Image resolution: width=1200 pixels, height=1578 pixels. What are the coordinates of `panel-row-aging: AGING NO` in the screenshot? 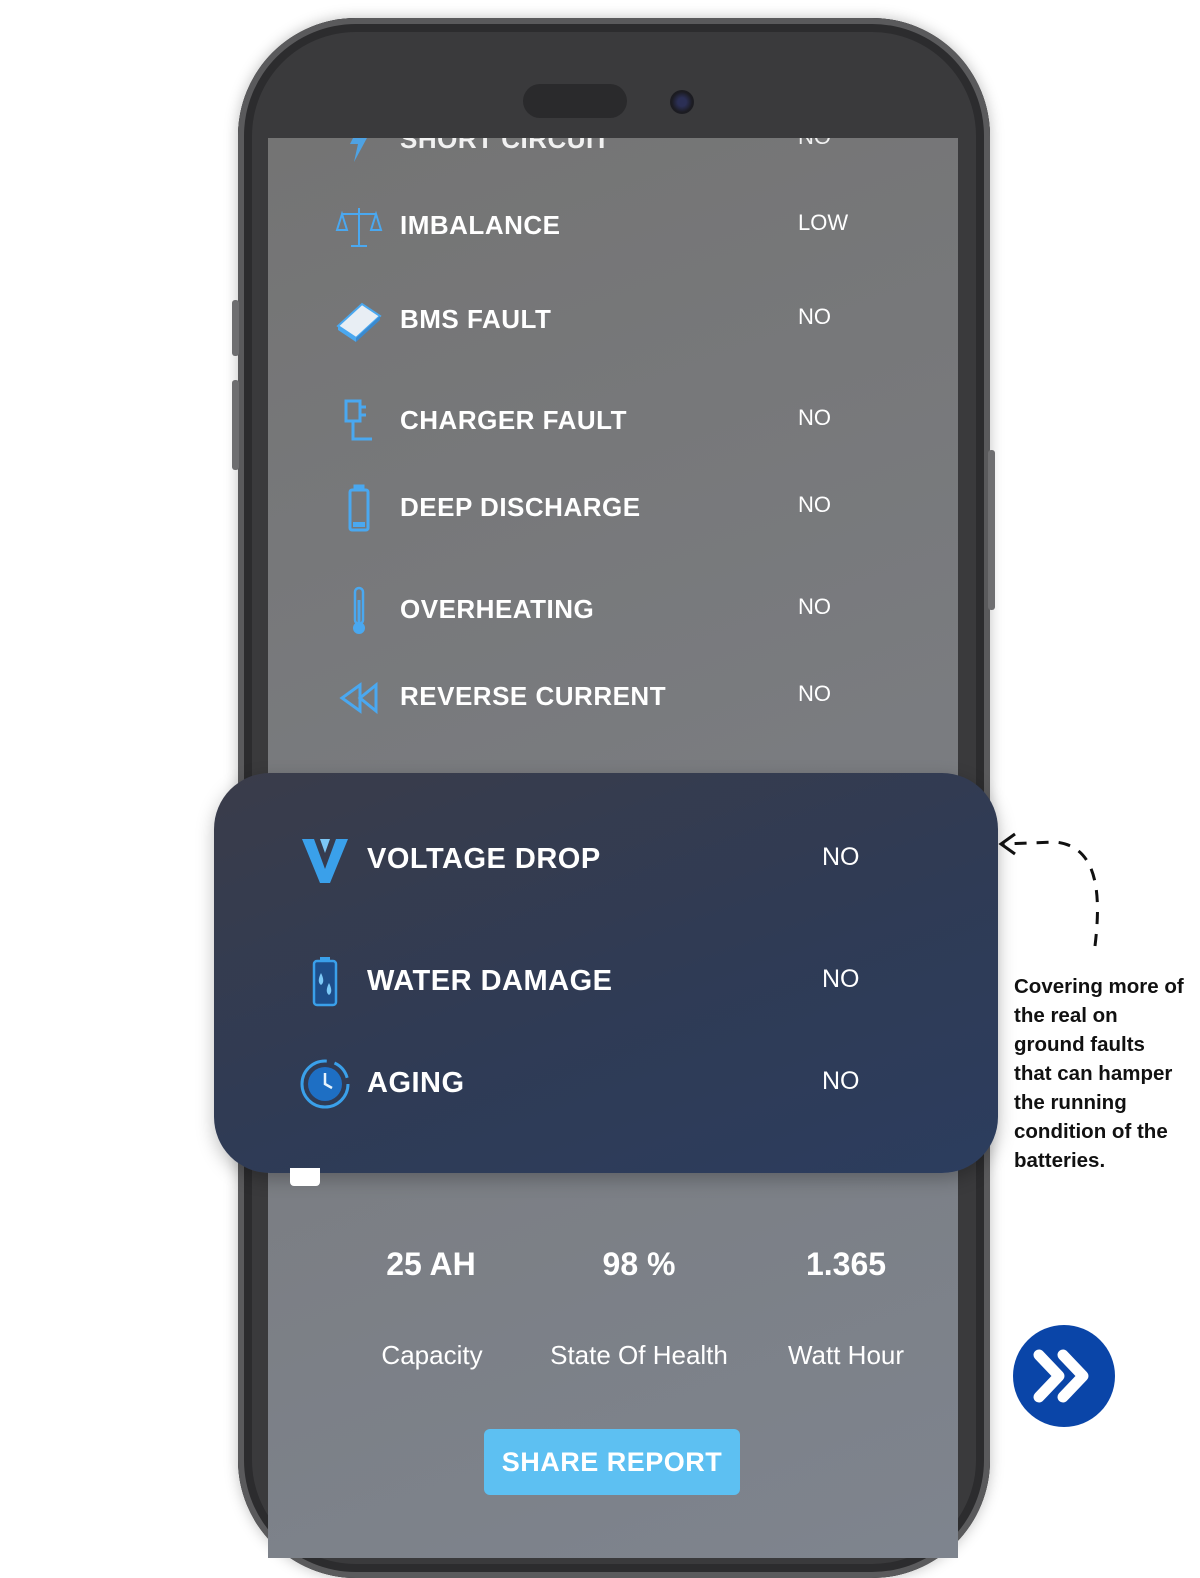 It's located at (606, 1086).